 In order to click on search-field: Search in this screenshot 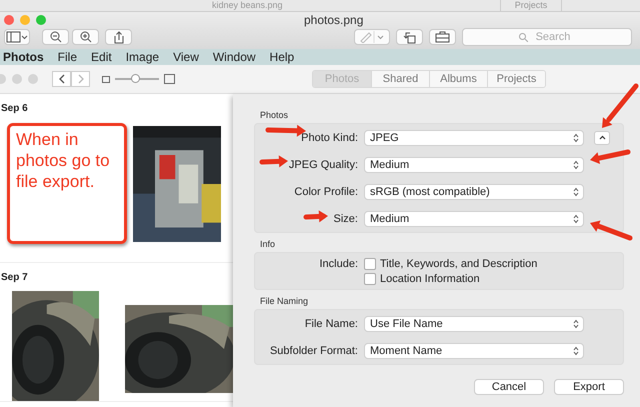, I will do `click(547, 37)`.